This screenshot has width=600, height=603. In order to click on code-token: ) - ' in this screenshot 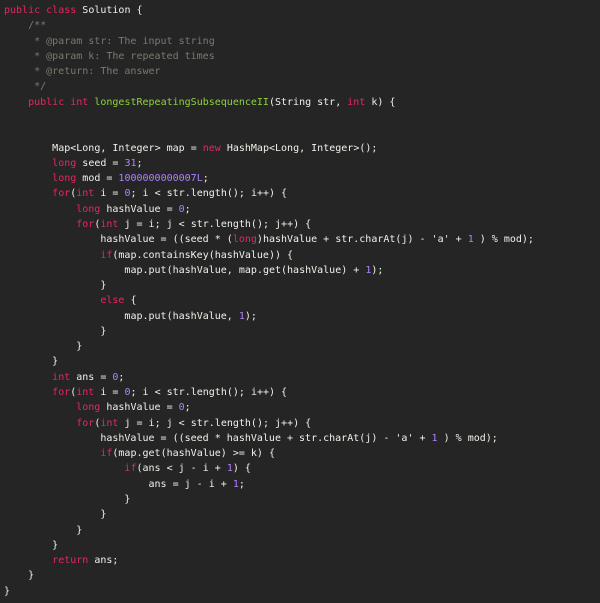, I will do `click(386, 438)`.